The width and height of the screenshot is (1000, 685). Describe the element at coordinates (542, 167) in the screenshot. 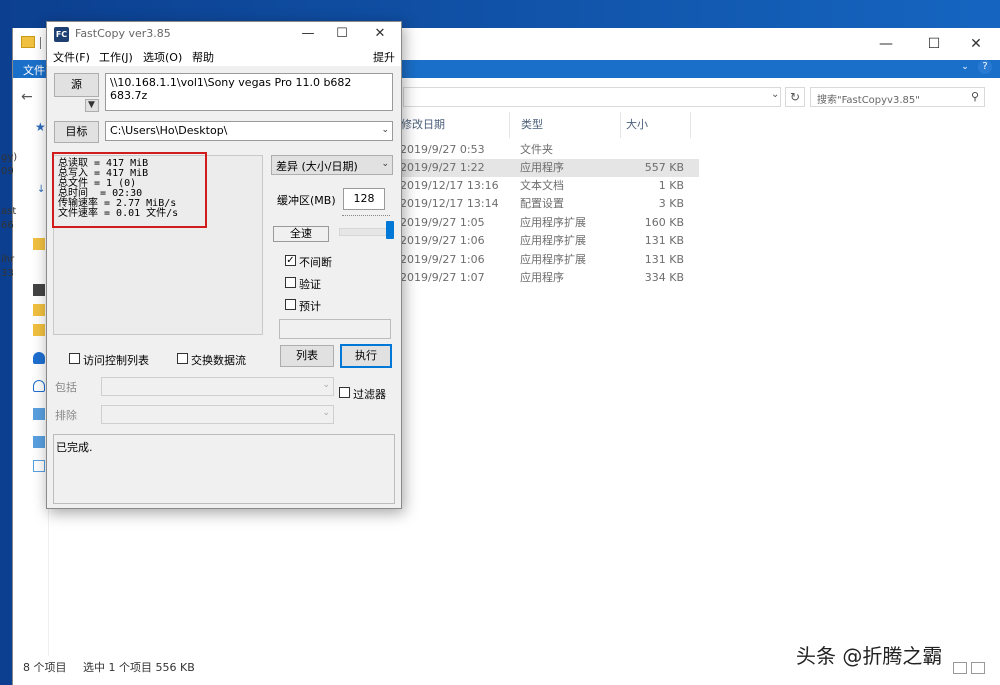

I see `file-type: 应用程序` at that location.